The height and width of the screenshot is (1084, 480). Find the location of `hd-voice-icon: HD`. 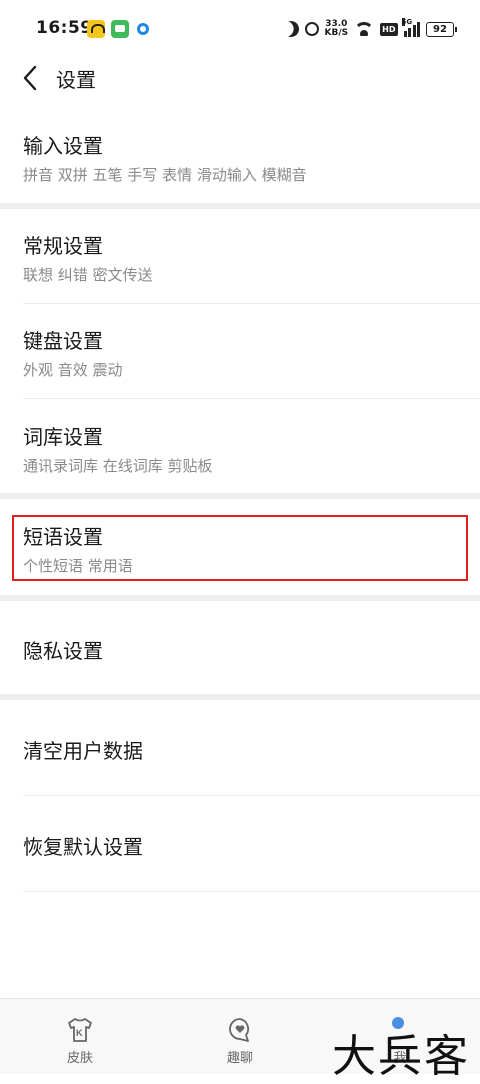

hd-voice-icon: HD is located at coordinates (389, 29).